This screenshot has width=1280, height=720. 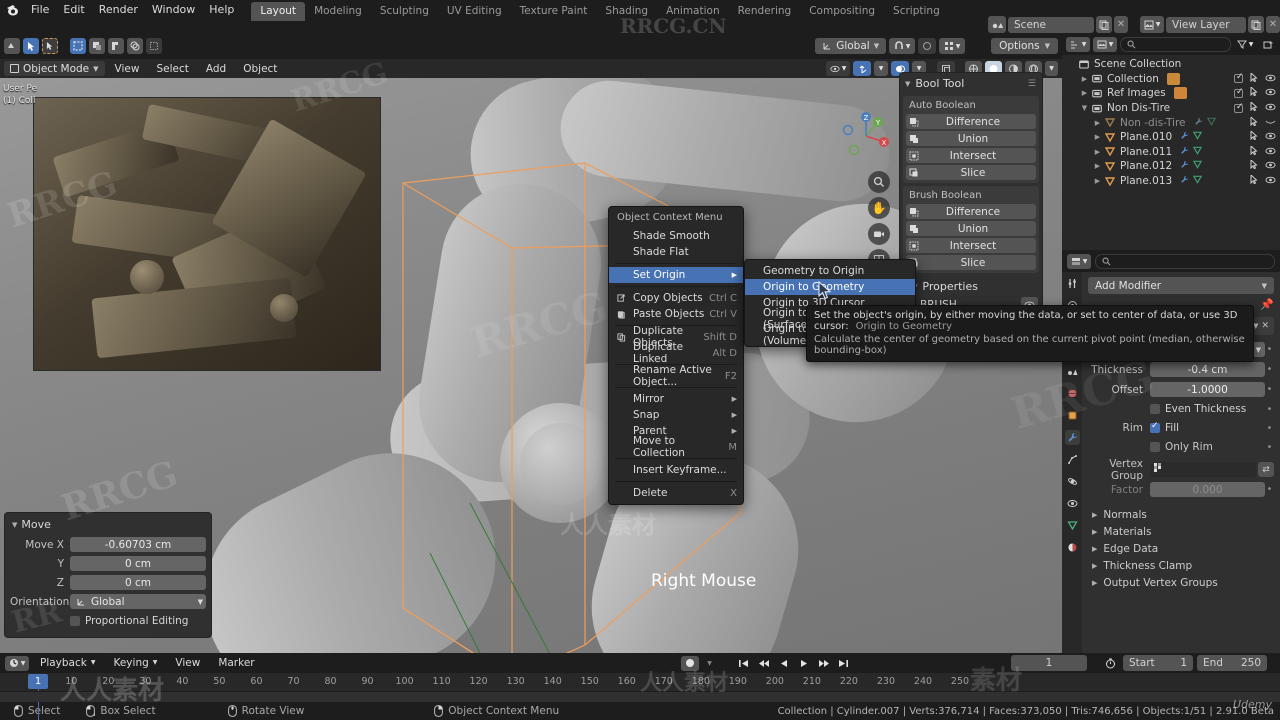 I want to click on properties-editor-icon: ▼, so click(x=1079, y=261).